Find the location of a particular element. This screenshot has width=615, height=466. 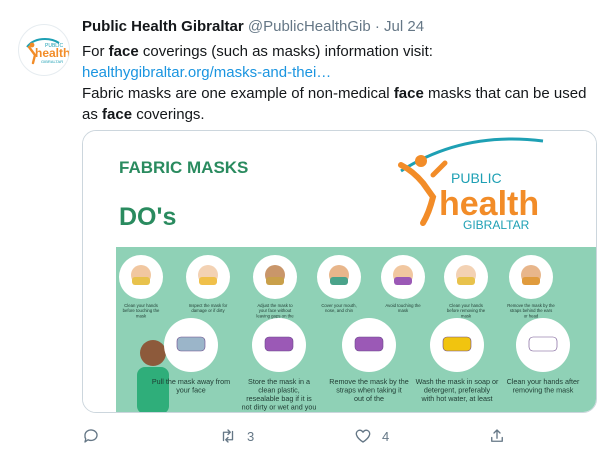

share-icon is located at coordinates (497, 435).